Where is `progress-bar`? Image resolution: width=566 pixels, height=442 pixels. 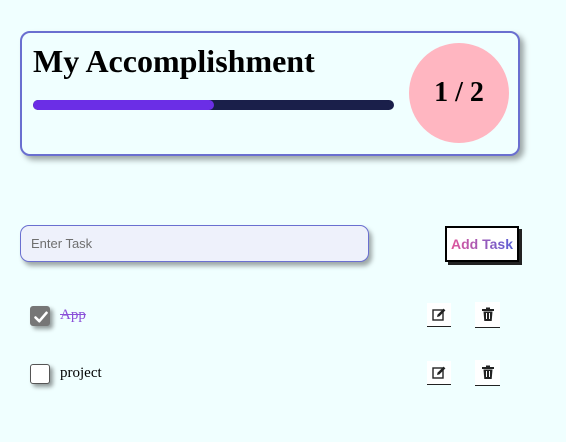 progress-bar is located at coordinates (213, 105).